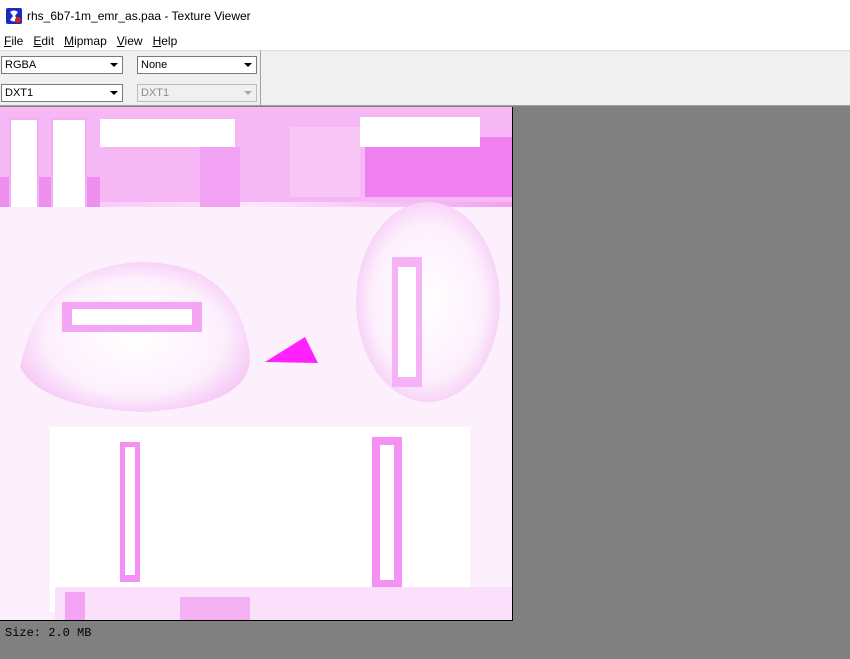 This screenshot has height=659, width=850. Describe the element at coordinates (555, 78) in the screenshot. I see `toolbar-strip` at that location.